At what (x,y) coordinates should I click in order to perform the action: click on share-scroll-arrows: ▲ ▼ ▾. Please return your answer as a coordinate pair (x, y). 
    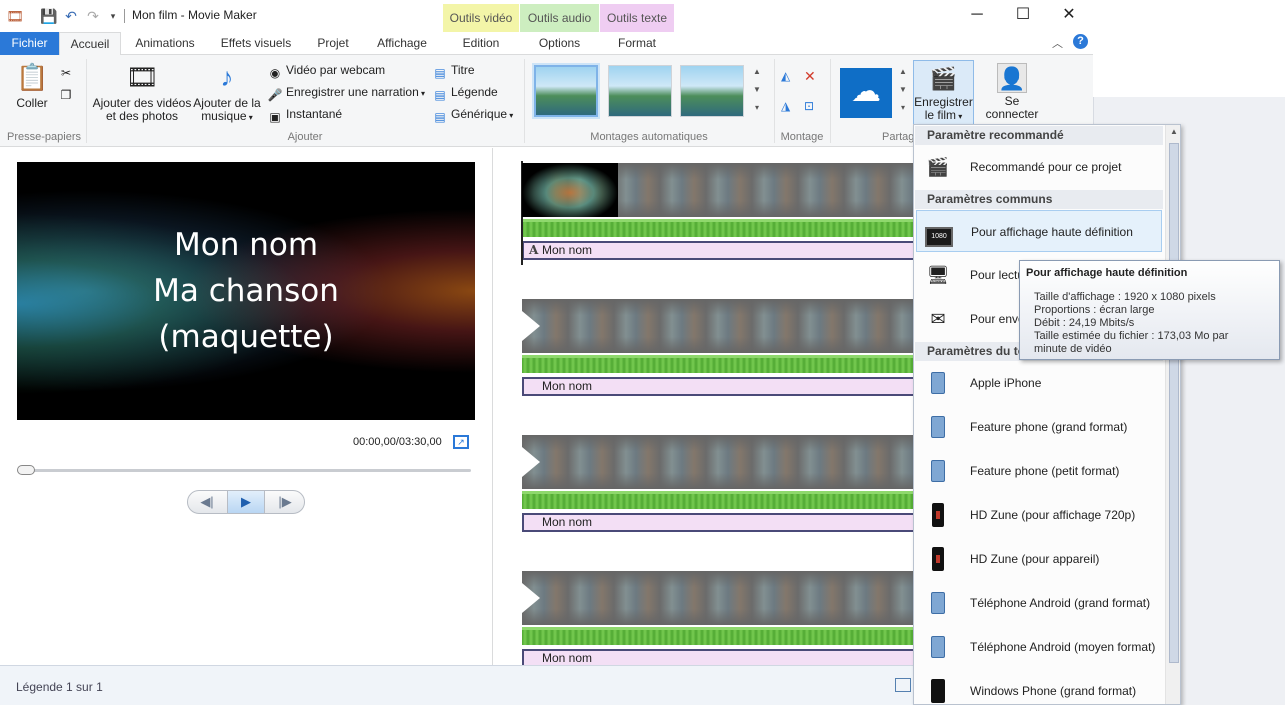
    Looking at the image, I should click on (903, 91).